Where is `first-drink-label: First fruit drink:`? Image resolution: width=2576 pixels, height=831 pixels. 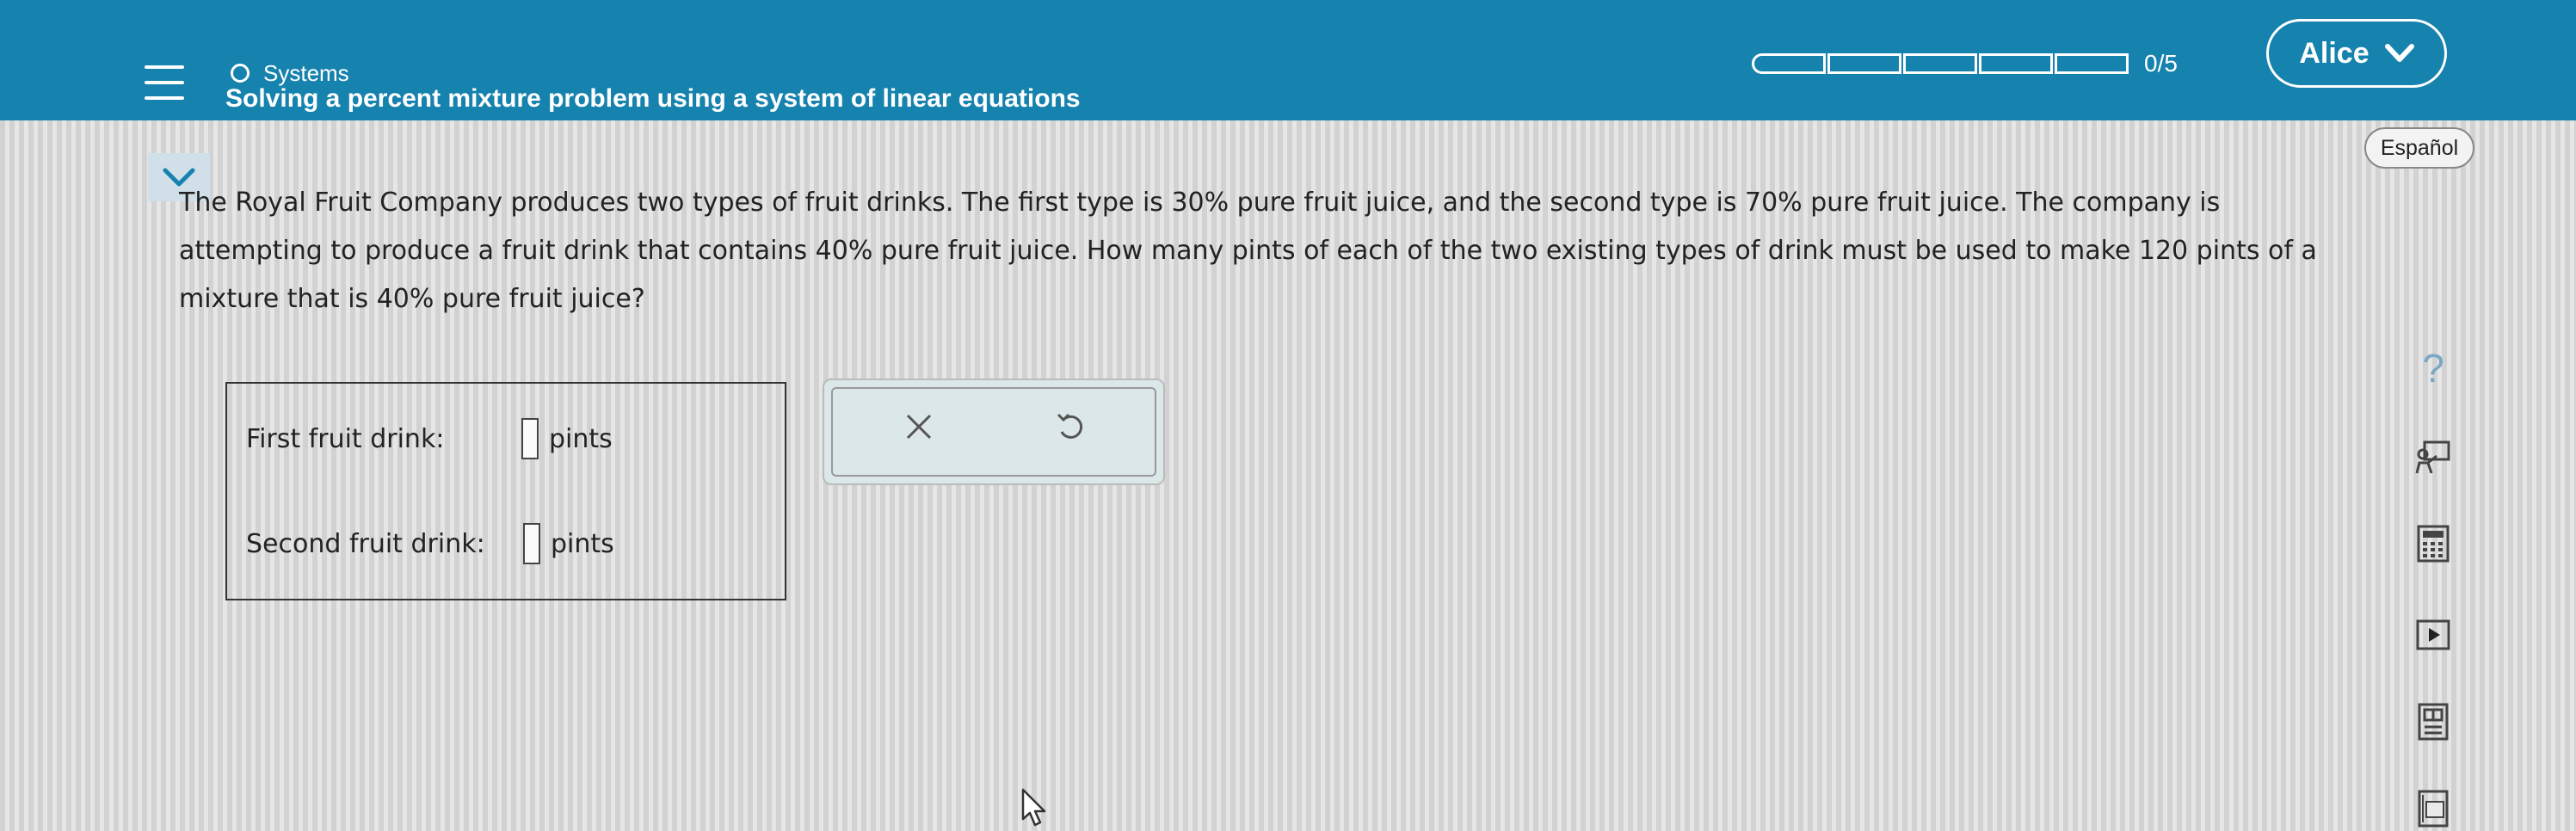
first-drink-label: First fruit drink: is located at coordinates (345, 438).